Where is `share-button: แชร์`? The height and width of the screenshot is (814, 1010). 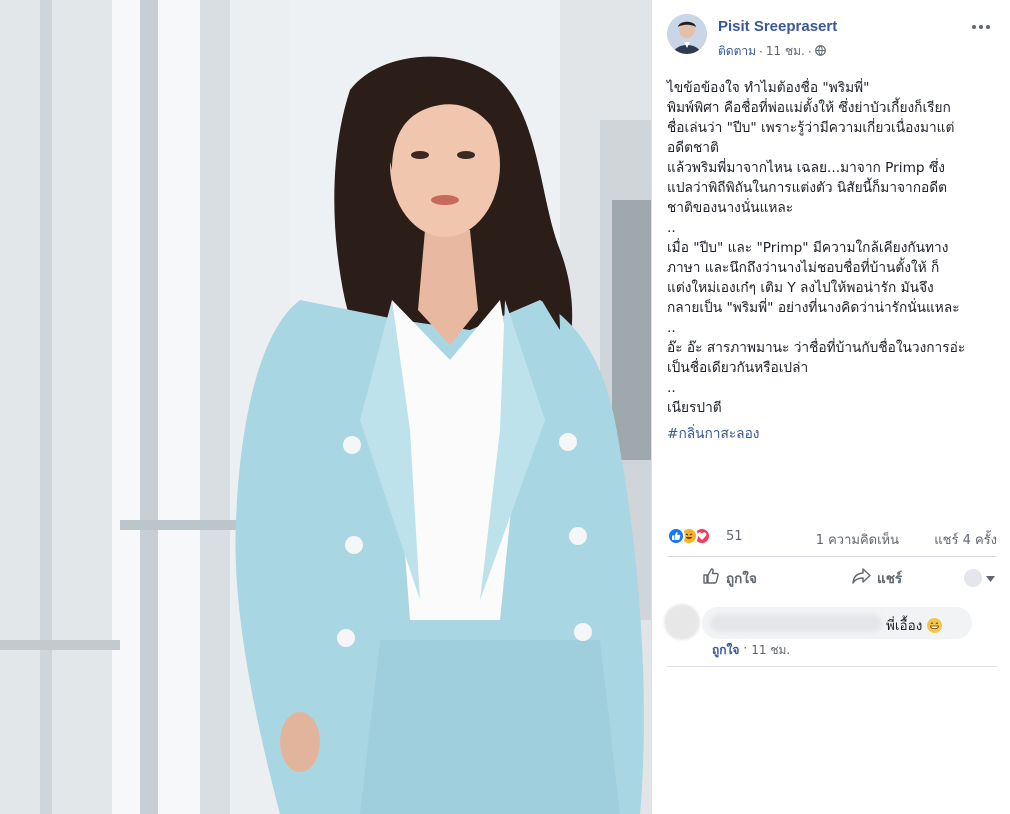
share-button: แชร์ is located at coordinates (877, 578).